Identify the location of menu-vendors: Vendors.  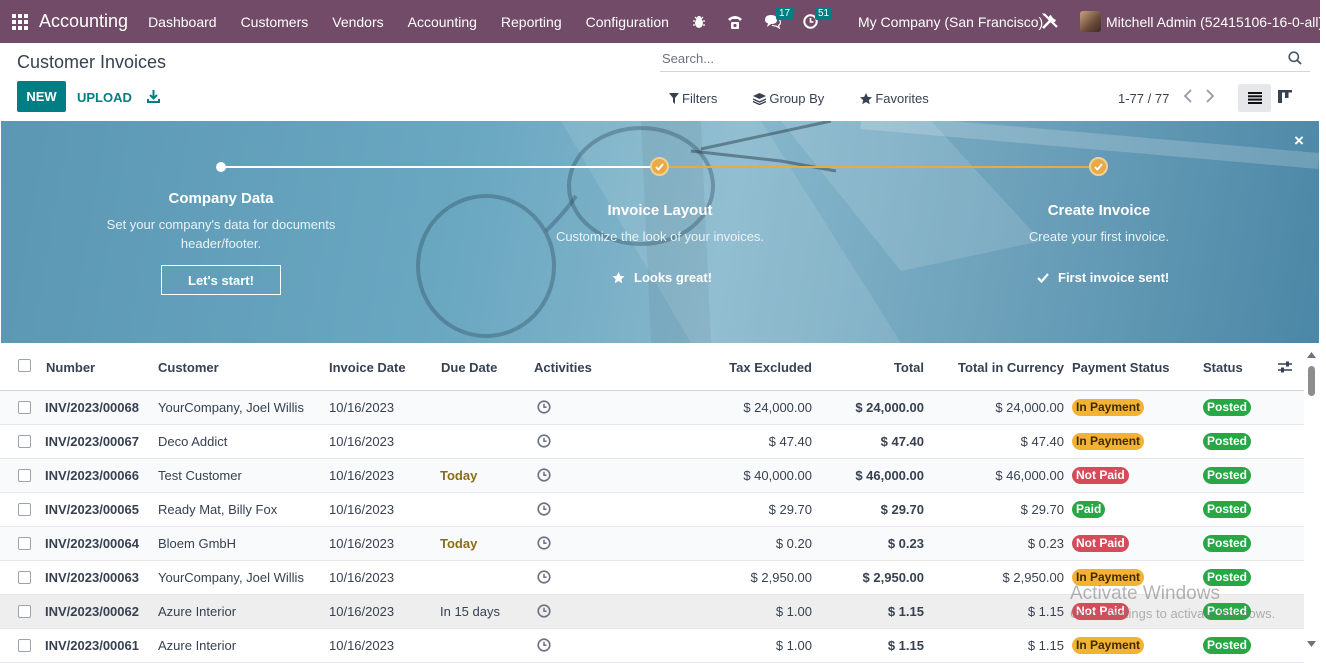
(357, 22).